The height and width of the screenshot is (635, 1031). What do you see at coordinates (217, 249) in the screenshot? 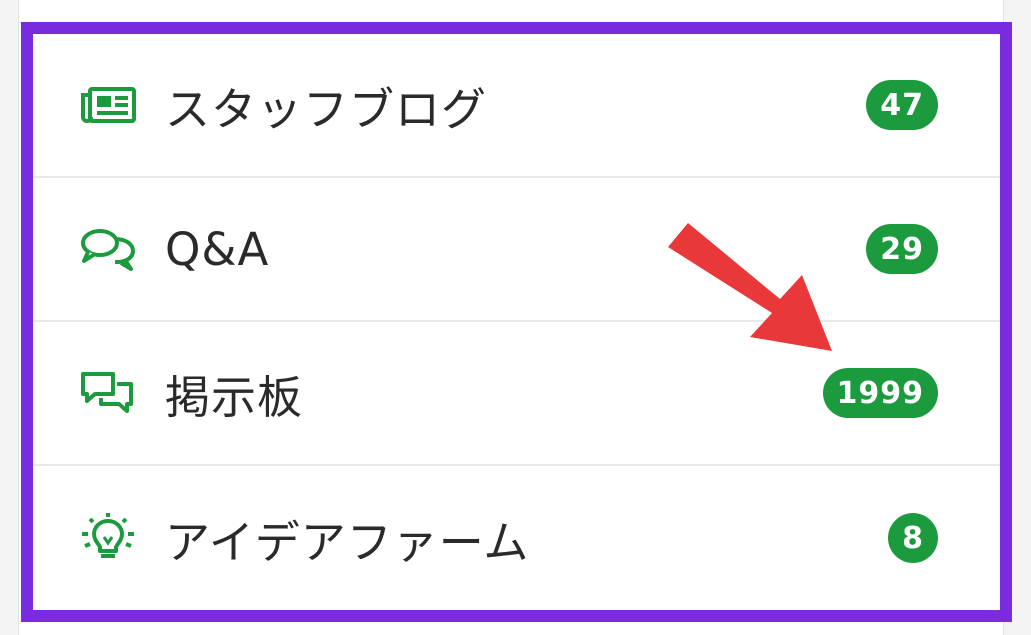
I see `list-item-label: Q&A` at bounding box center [217, 249].